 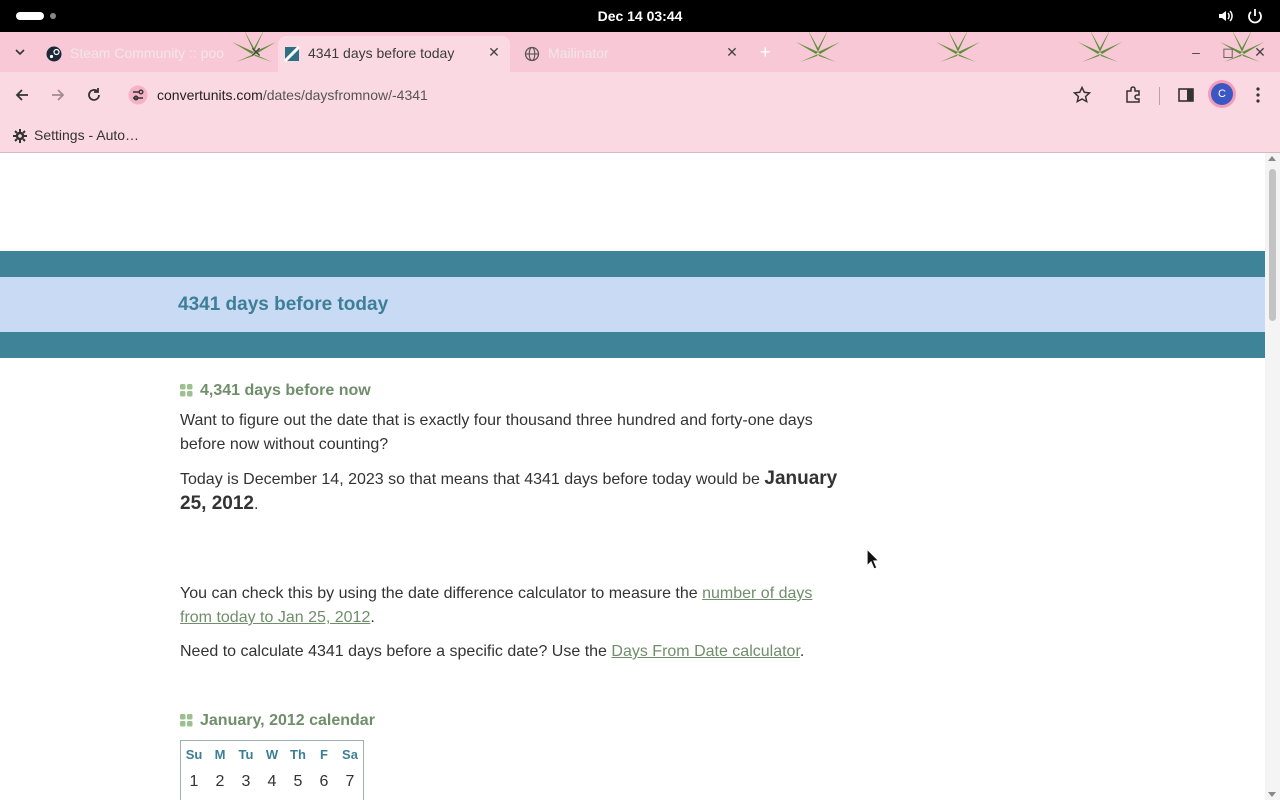 I want to click on side-panel-icon, so click(x=1186, y=95).